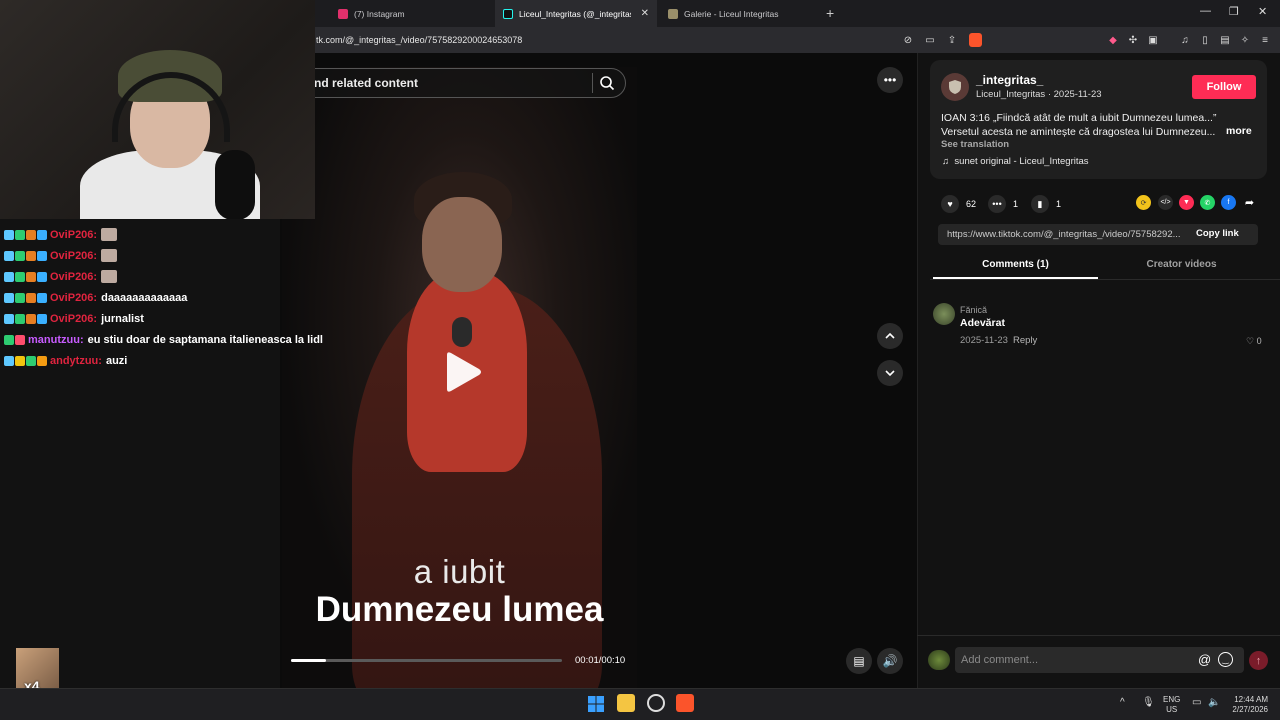  What do you see at coordinates (930, 40) in the screenshot?
I see `cast-icon: ▭` at bounding box center [930, 40].